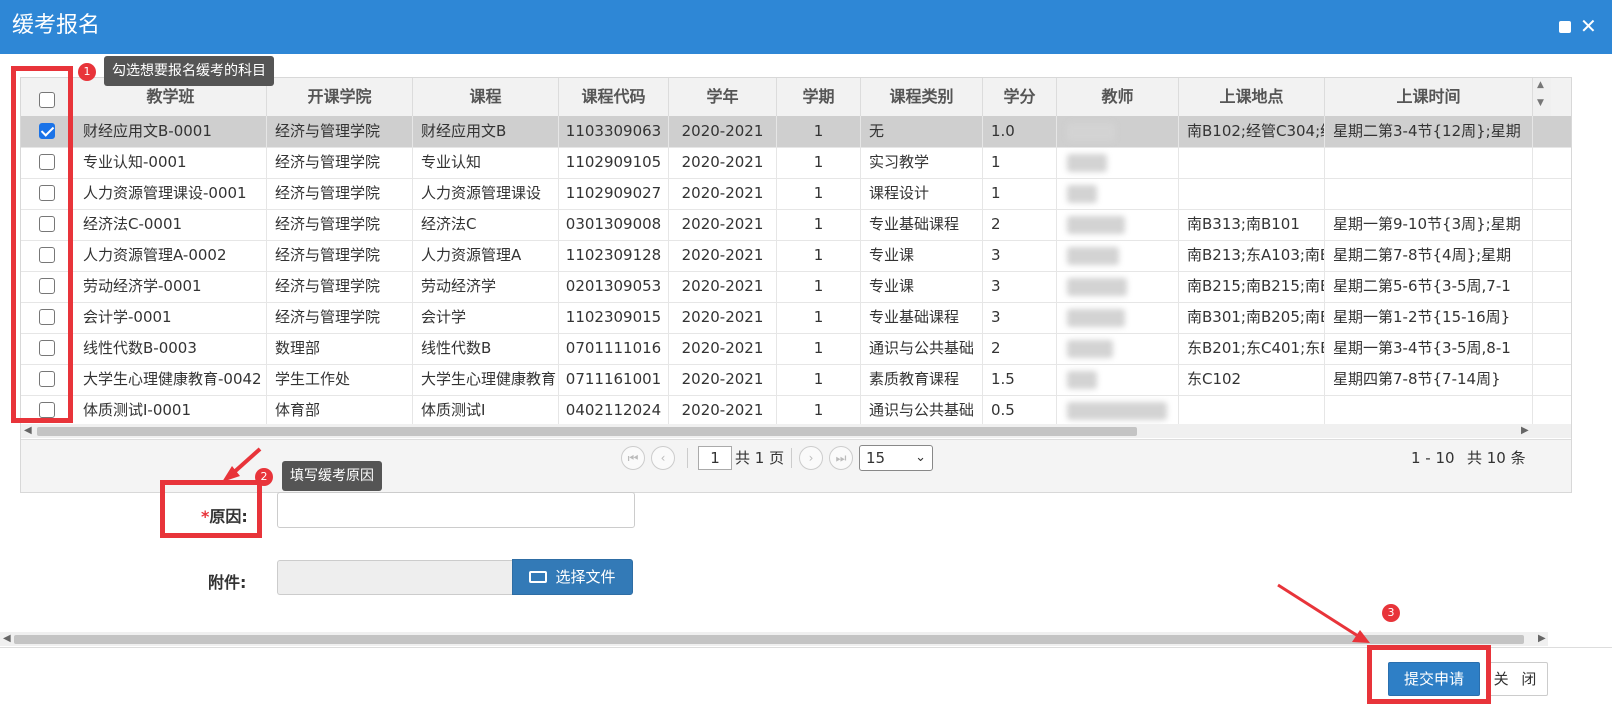 The image size is (1612, 728). I want to click on column-header: 教师, so click(1118, 97).